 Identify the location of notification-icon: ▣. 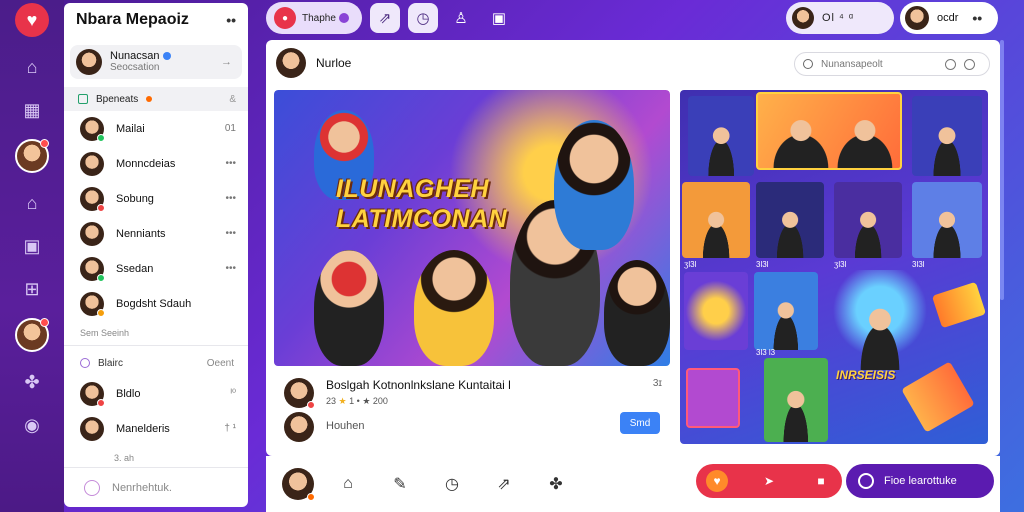
(499, 18).